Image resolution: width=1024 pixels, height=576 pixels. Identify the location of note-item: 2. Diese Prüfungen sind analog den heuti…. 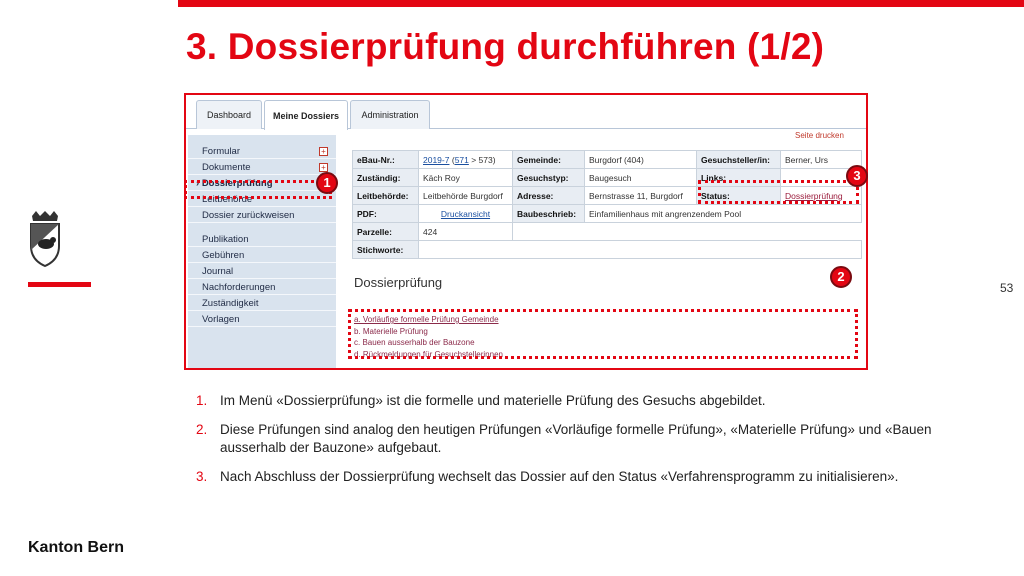
(591, 439).